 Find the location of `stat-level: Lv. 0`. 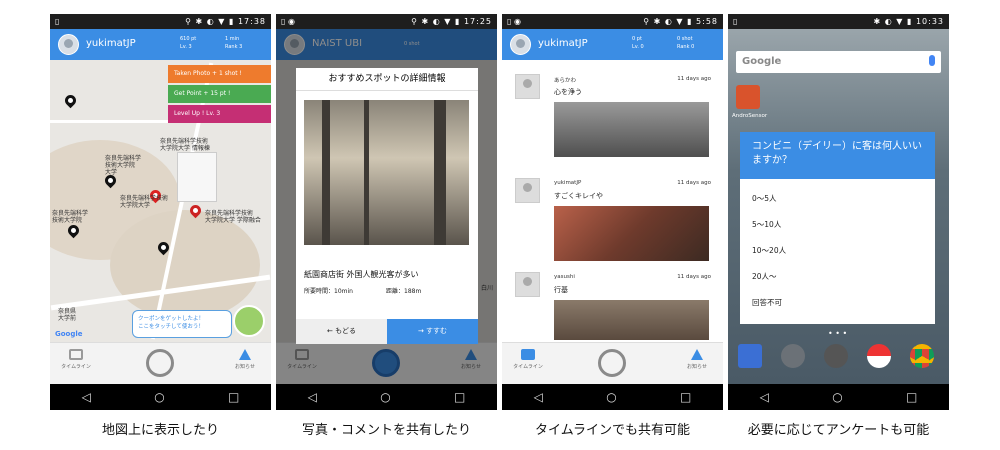

stat-level: Lv. 0 is located at coordinates (638, 47).